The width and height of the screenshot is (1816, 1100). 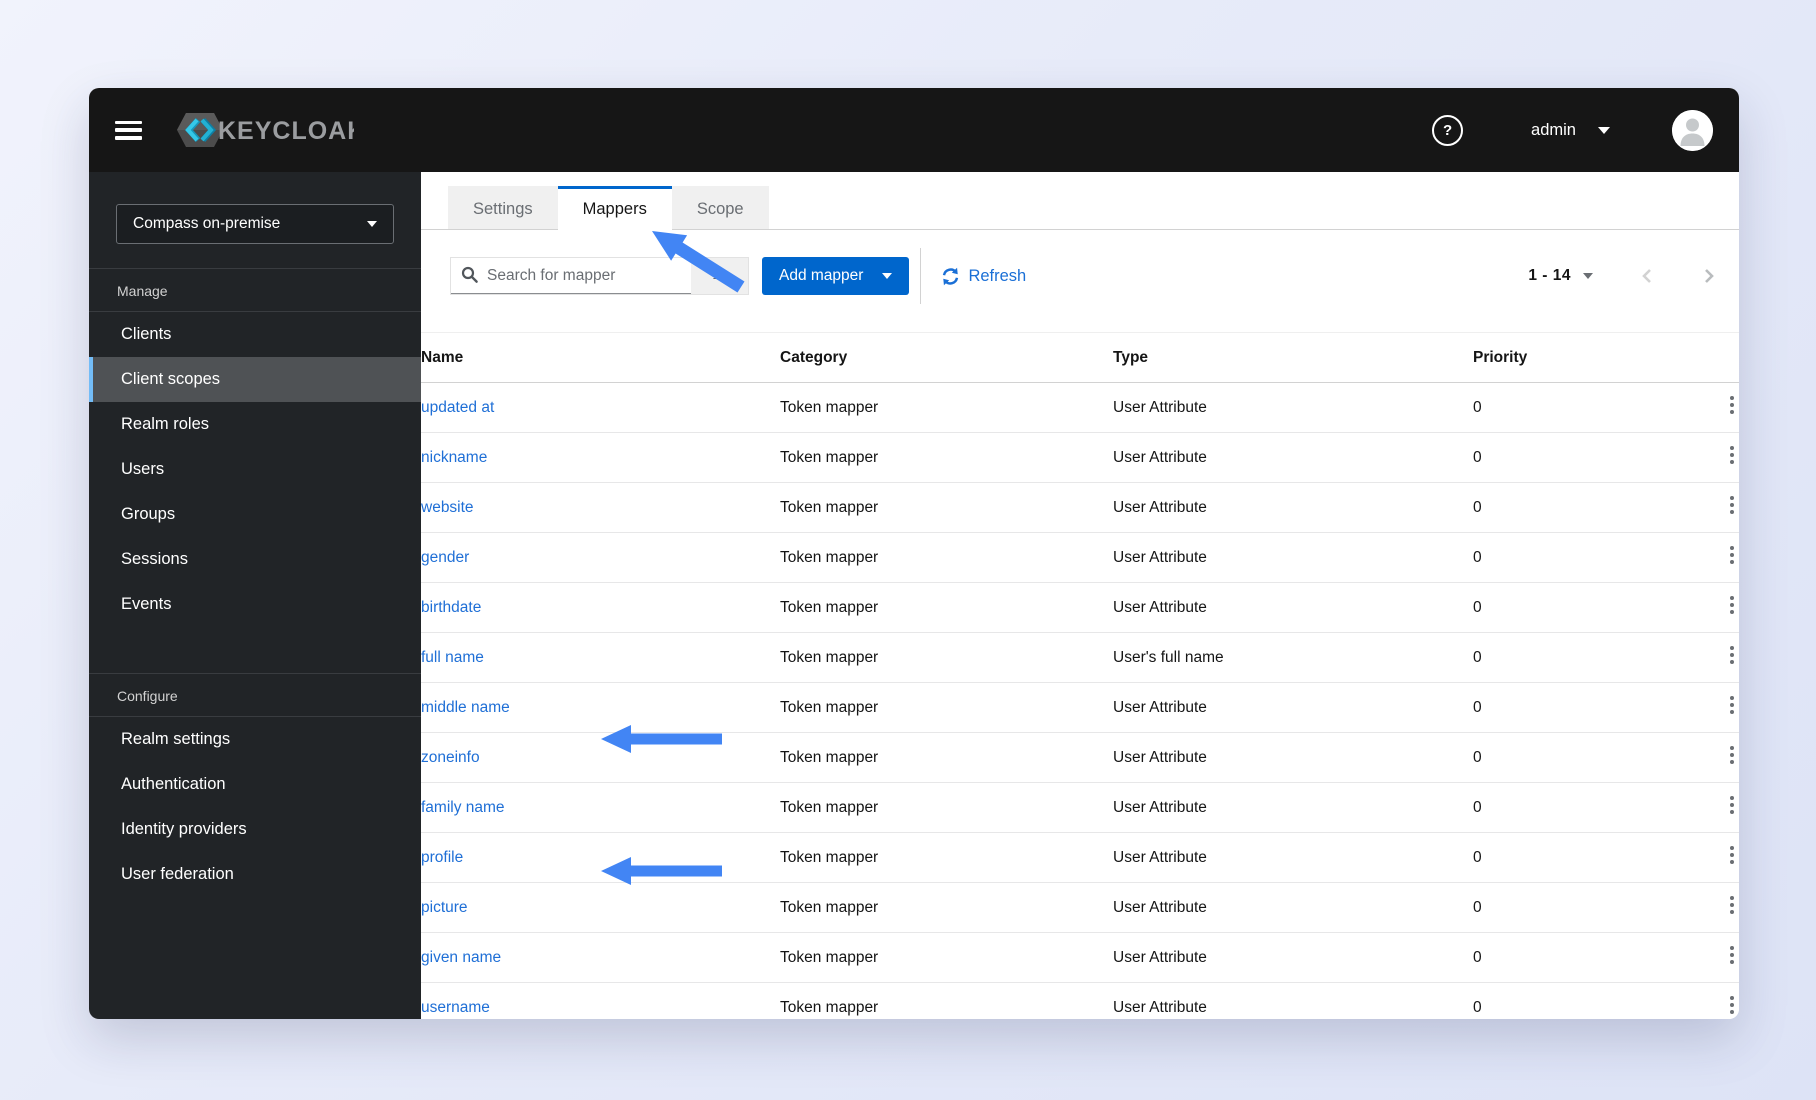 What do you see at coordinates (1080, 857) in the screenshot?
I see `table-row: profile Token mapper User Attribute 0` at bounding box center [1080, 857].